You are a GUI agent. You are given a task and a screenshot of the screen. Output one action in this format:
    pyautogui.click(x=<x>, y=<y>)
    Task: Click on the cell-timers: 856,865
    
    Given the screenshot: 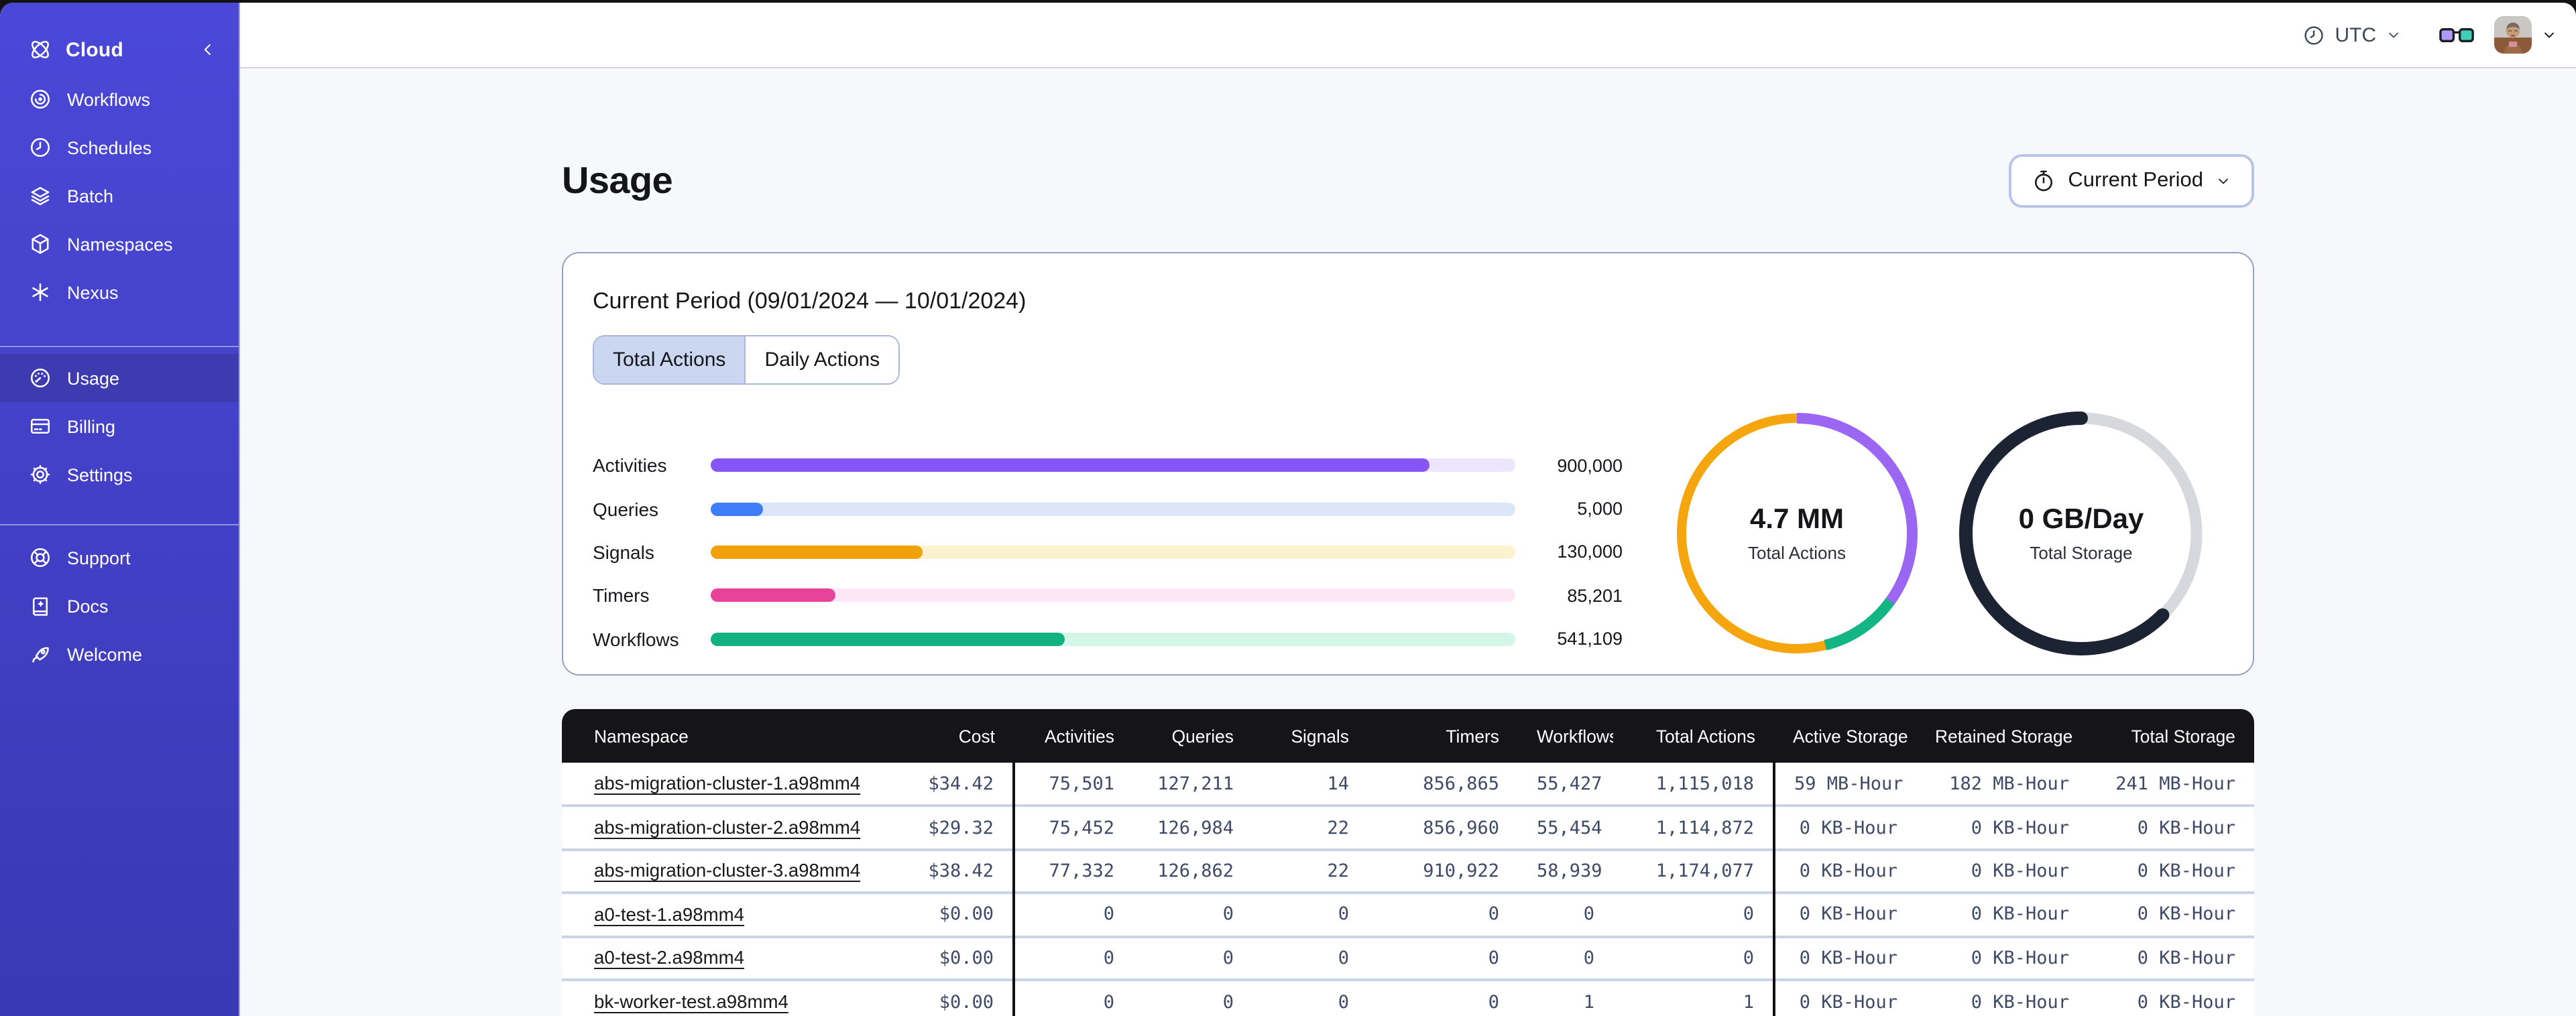 What is the action you would take?
    pyautogui.click(x=1443, y=784)
    